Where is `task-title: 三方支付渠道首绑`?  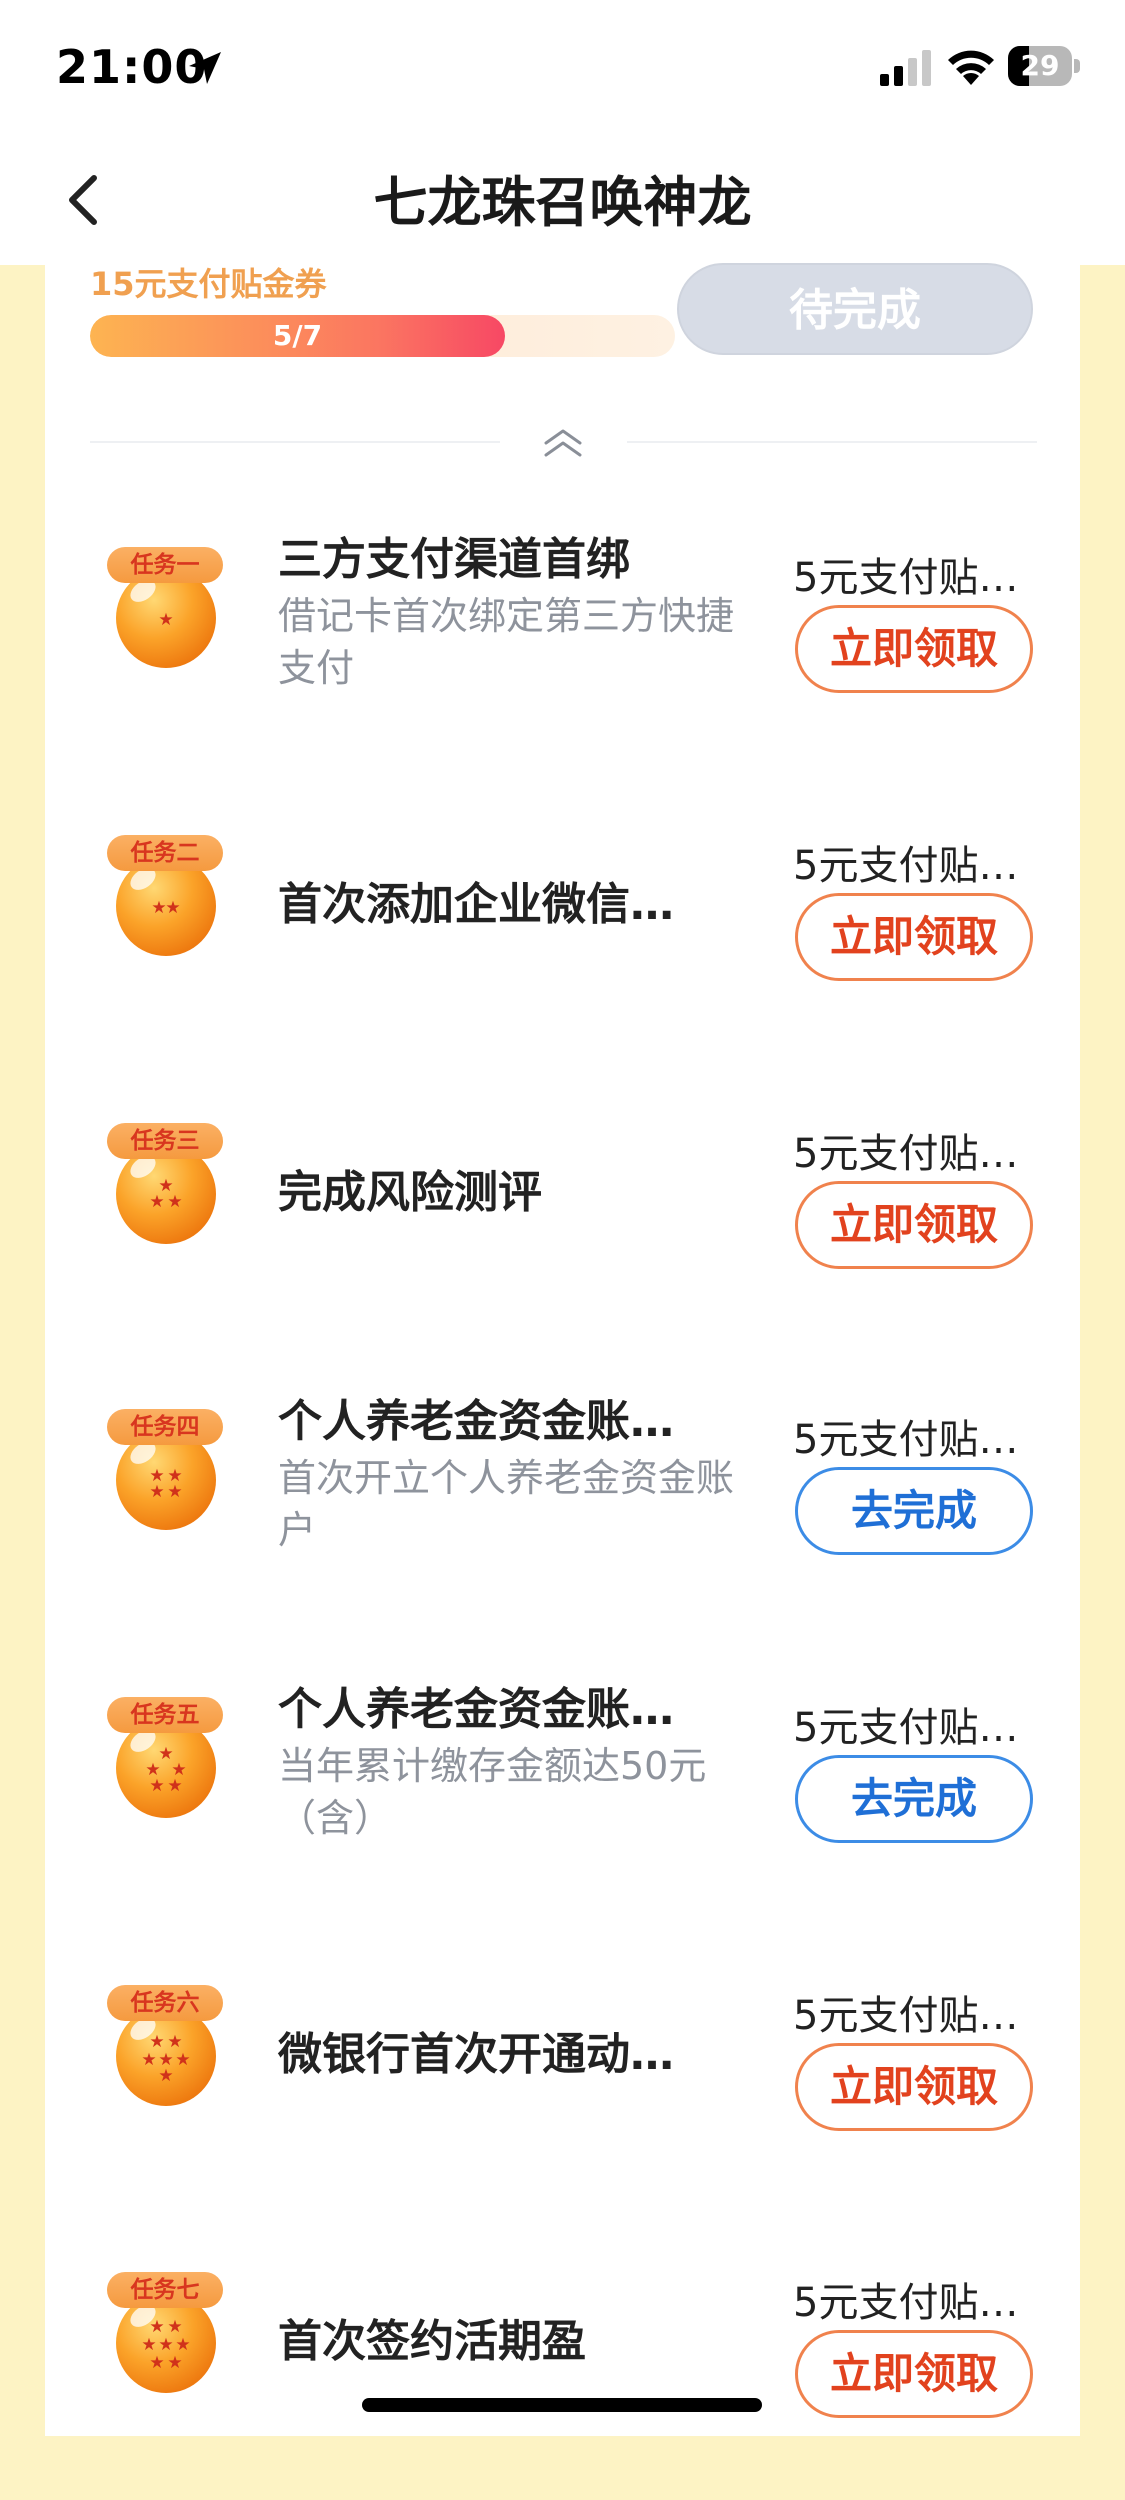
task-title: 三方支付渠道首绑 is located at coordinates (454, 559).